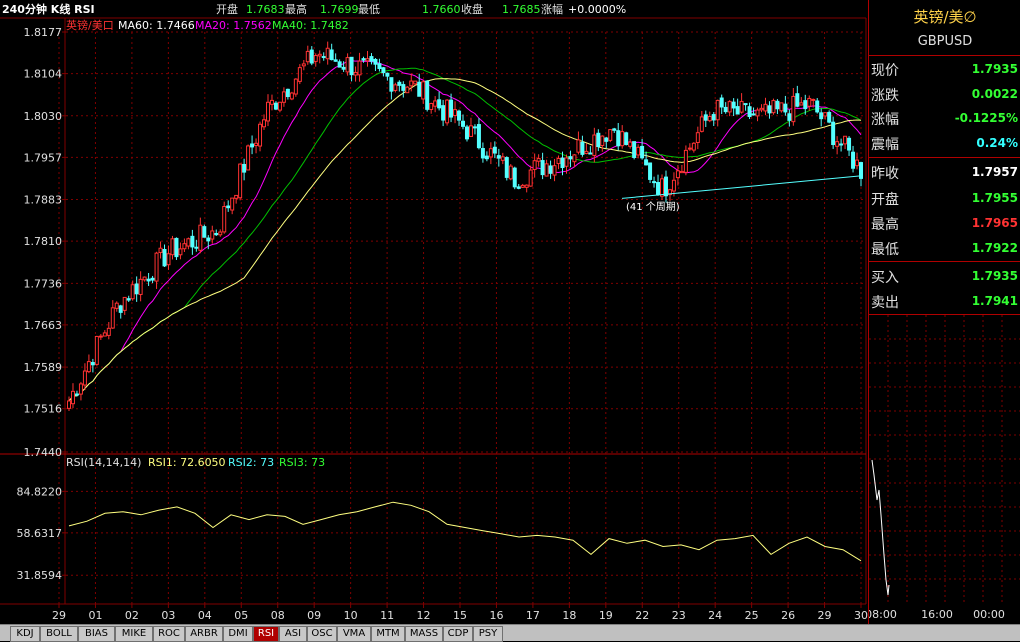 The width and height of the screenshot is (1020, 642). Describe the element at coordinates (339, 9) in the screenshot. I see `high-value: 1.7699` at that location.